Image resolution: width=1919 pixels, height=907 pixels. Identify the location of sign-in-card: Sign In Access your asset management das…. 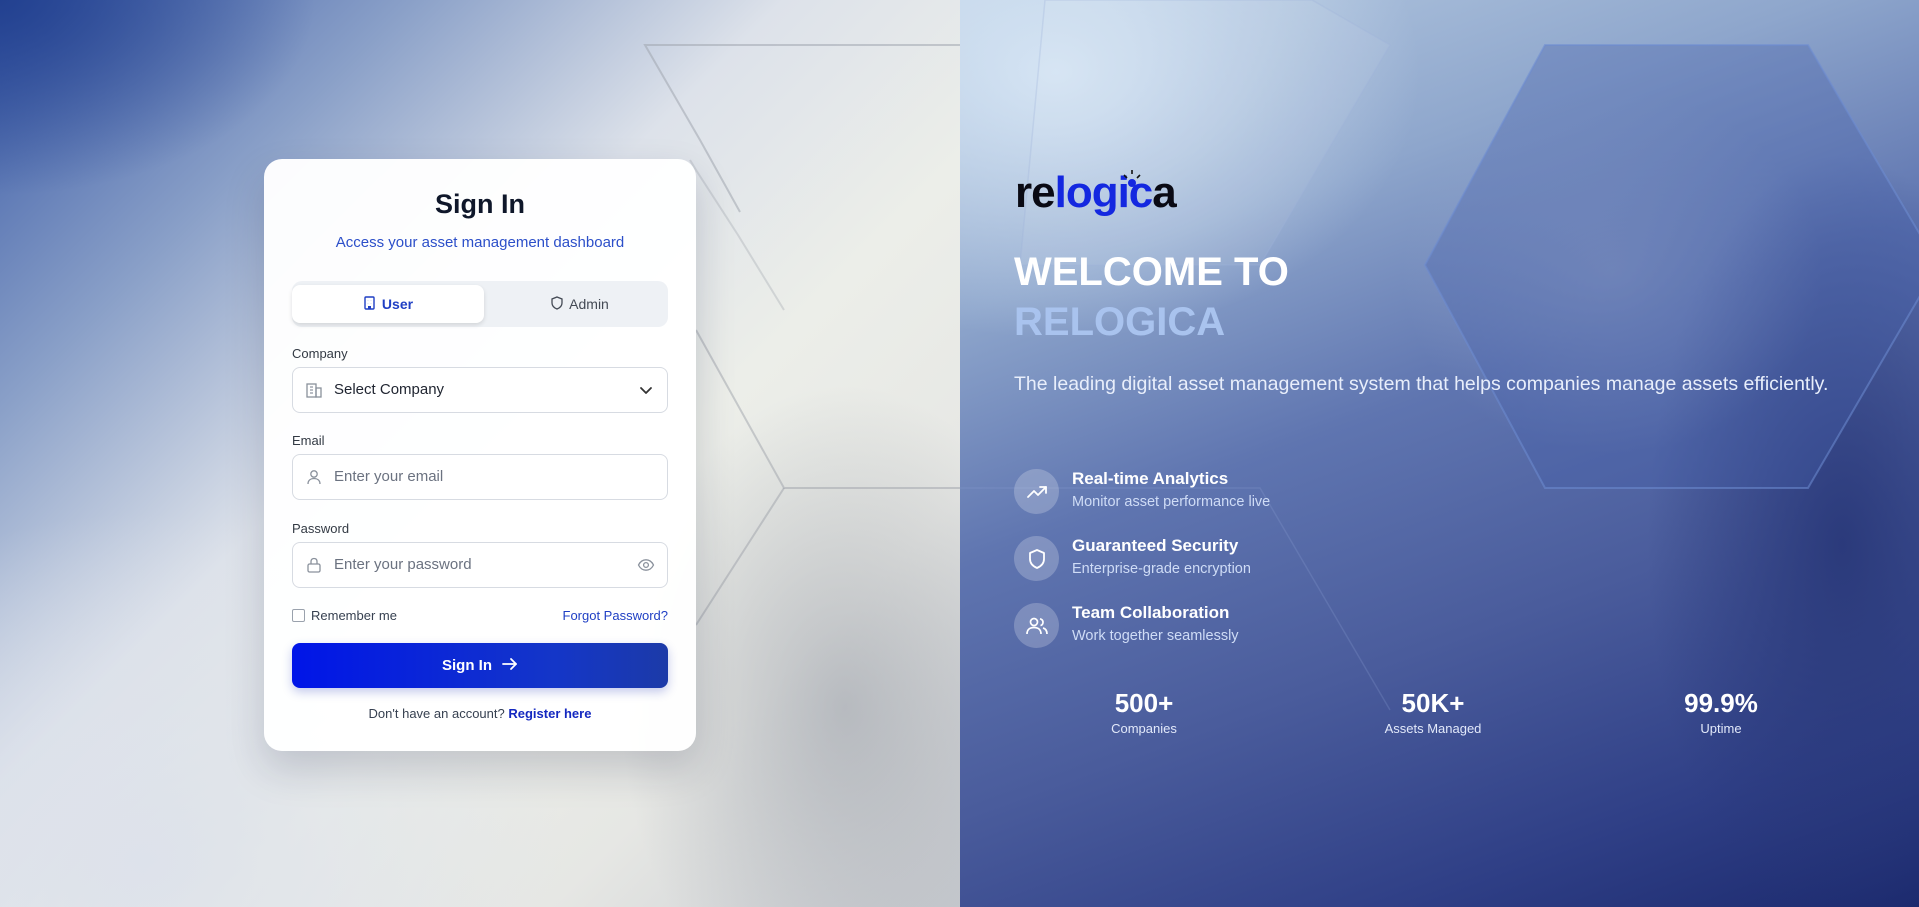
(480, 455).